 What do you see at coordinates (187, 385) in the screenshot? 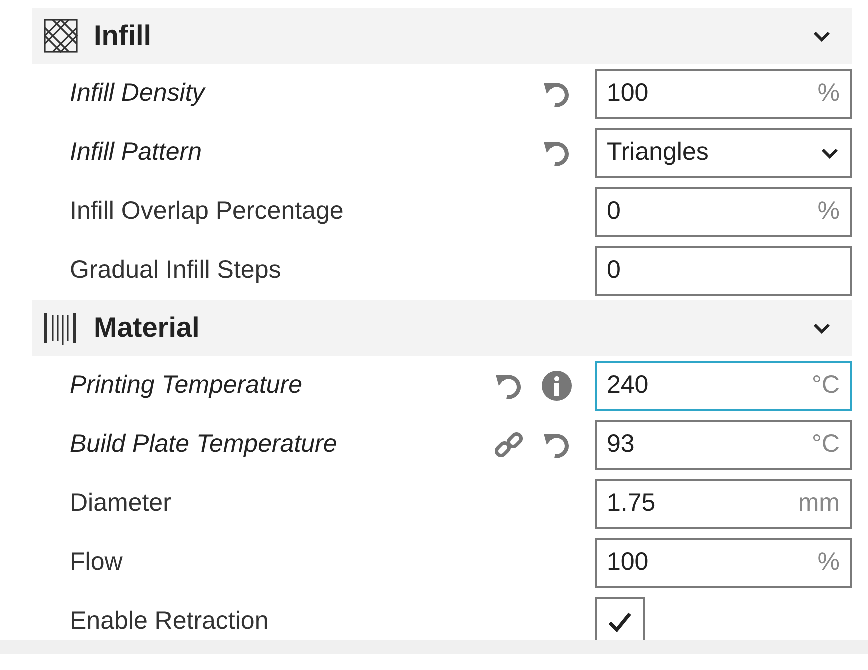
I see `setting-label: Printing Temperature` at bounding box center [187, 385].